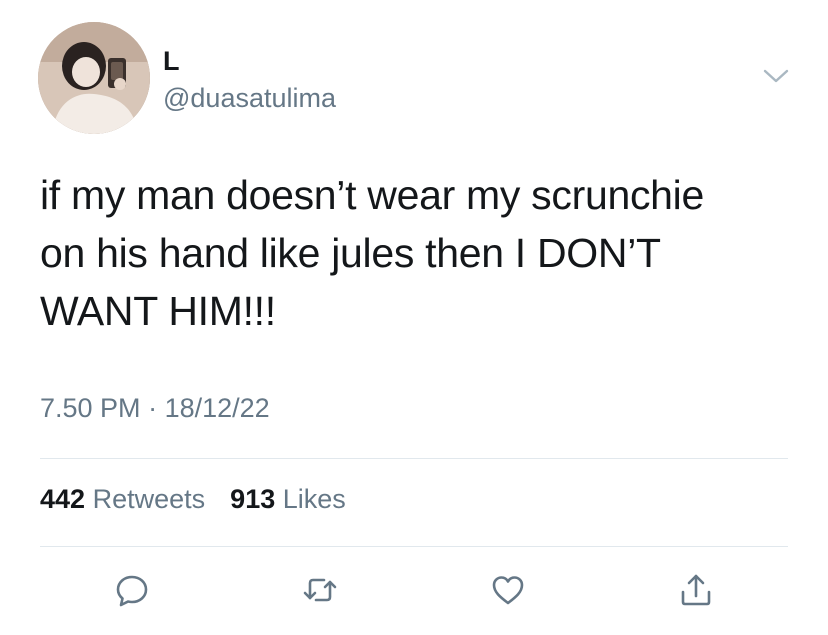 The image size is (828, 635). I want to click on retweets-label: Retweets, so click(149, 499).